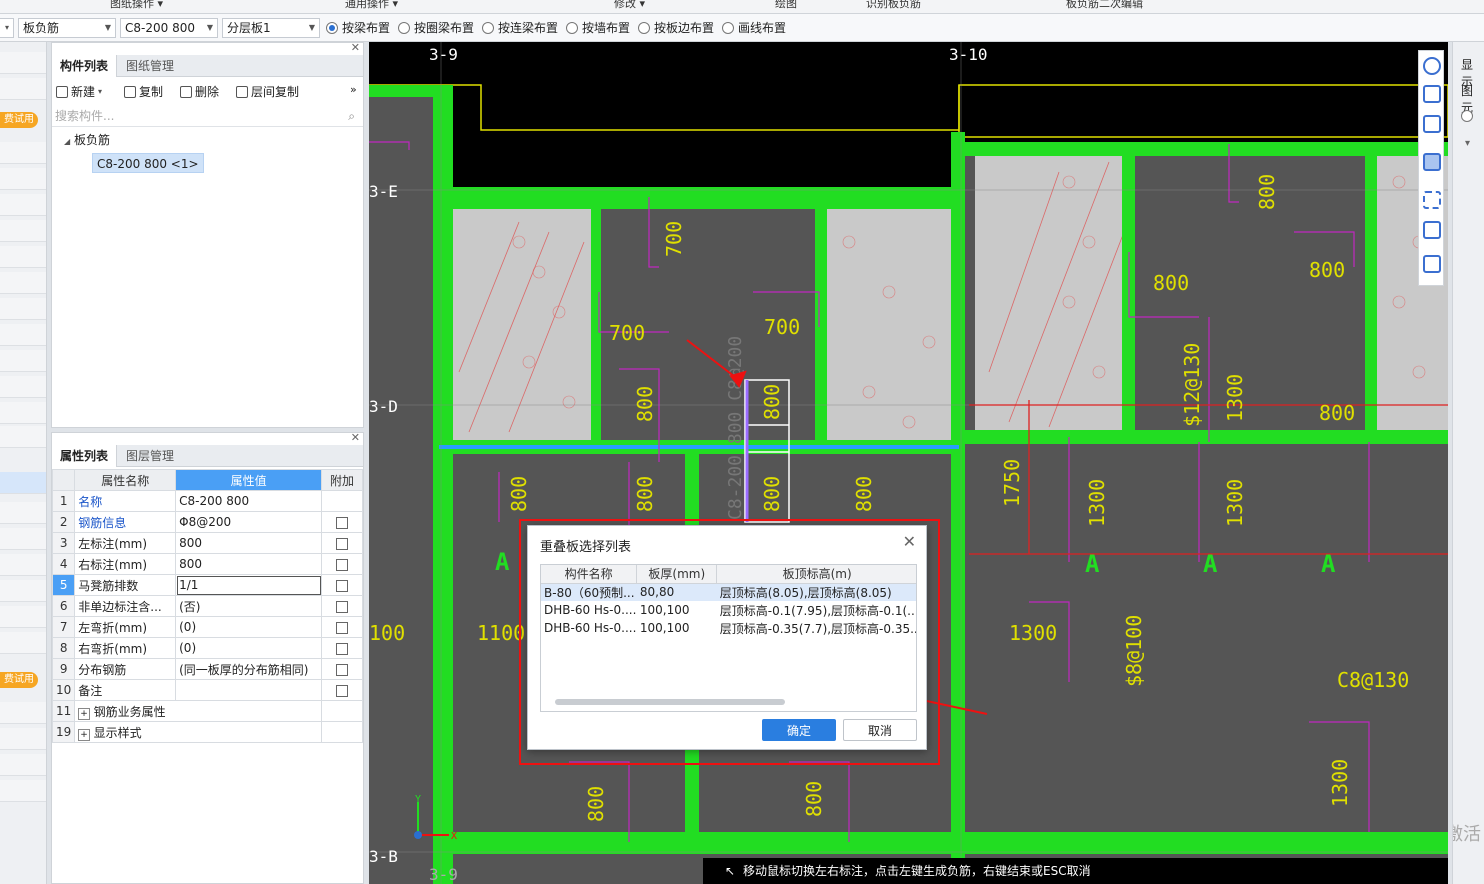  I want to click on table-row: 1 名称 C8-200 800, so click(207, 501).